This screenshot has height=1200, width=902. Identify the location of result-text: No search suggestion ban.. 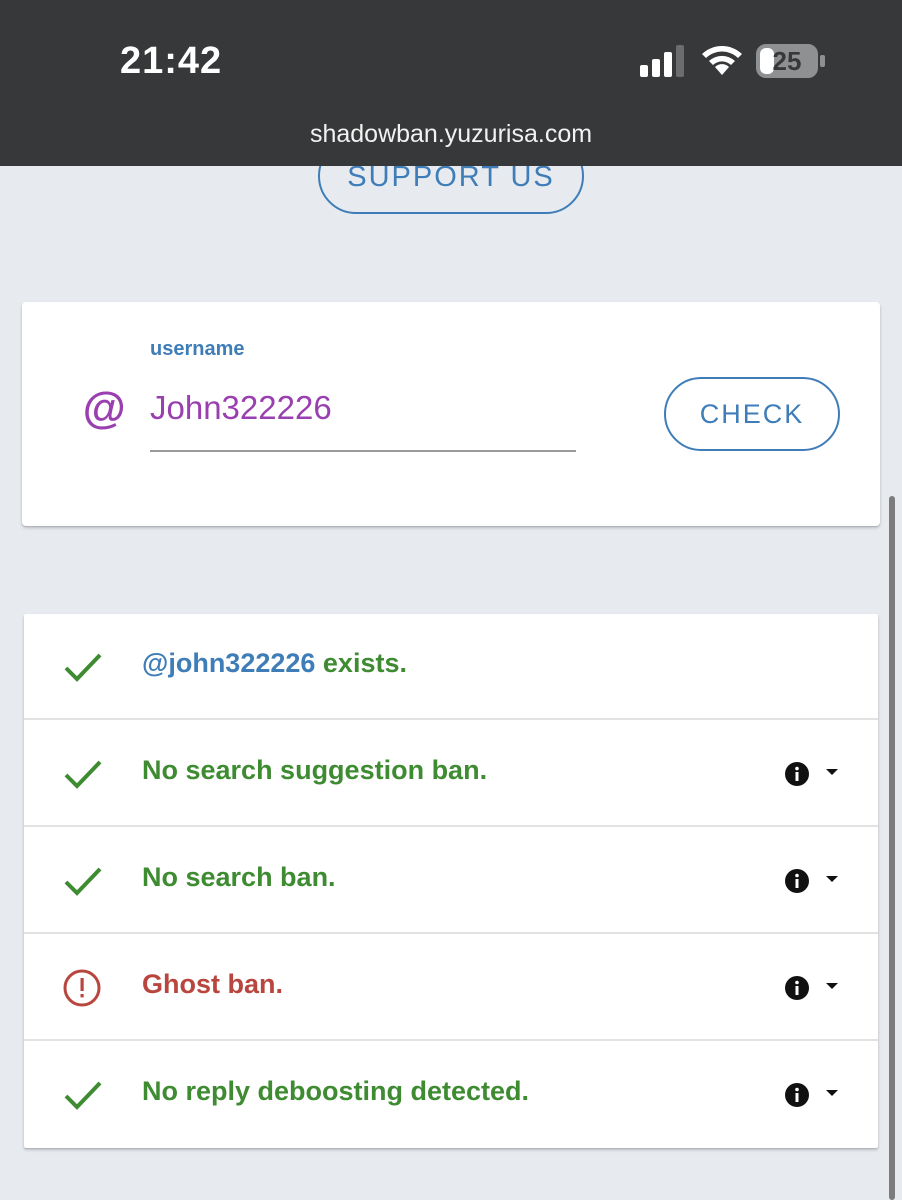
(315, 770).